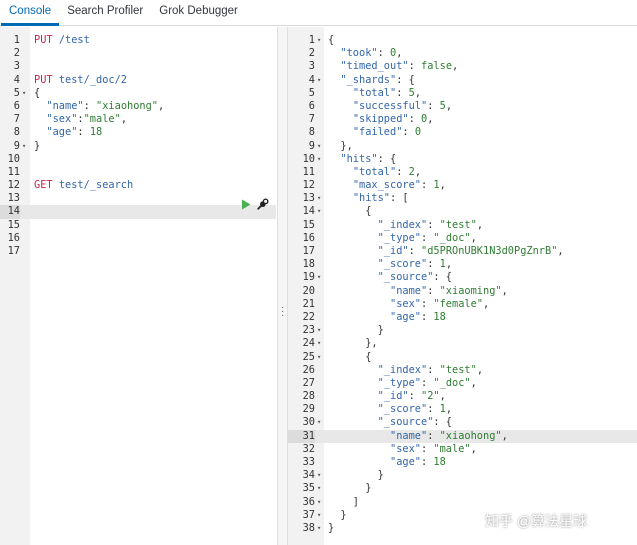 The image size is (637, 545). What do you see at coordinates (138, 66) in the screenshot?
I see `request-line: 3` at bounding box center [138, 66].